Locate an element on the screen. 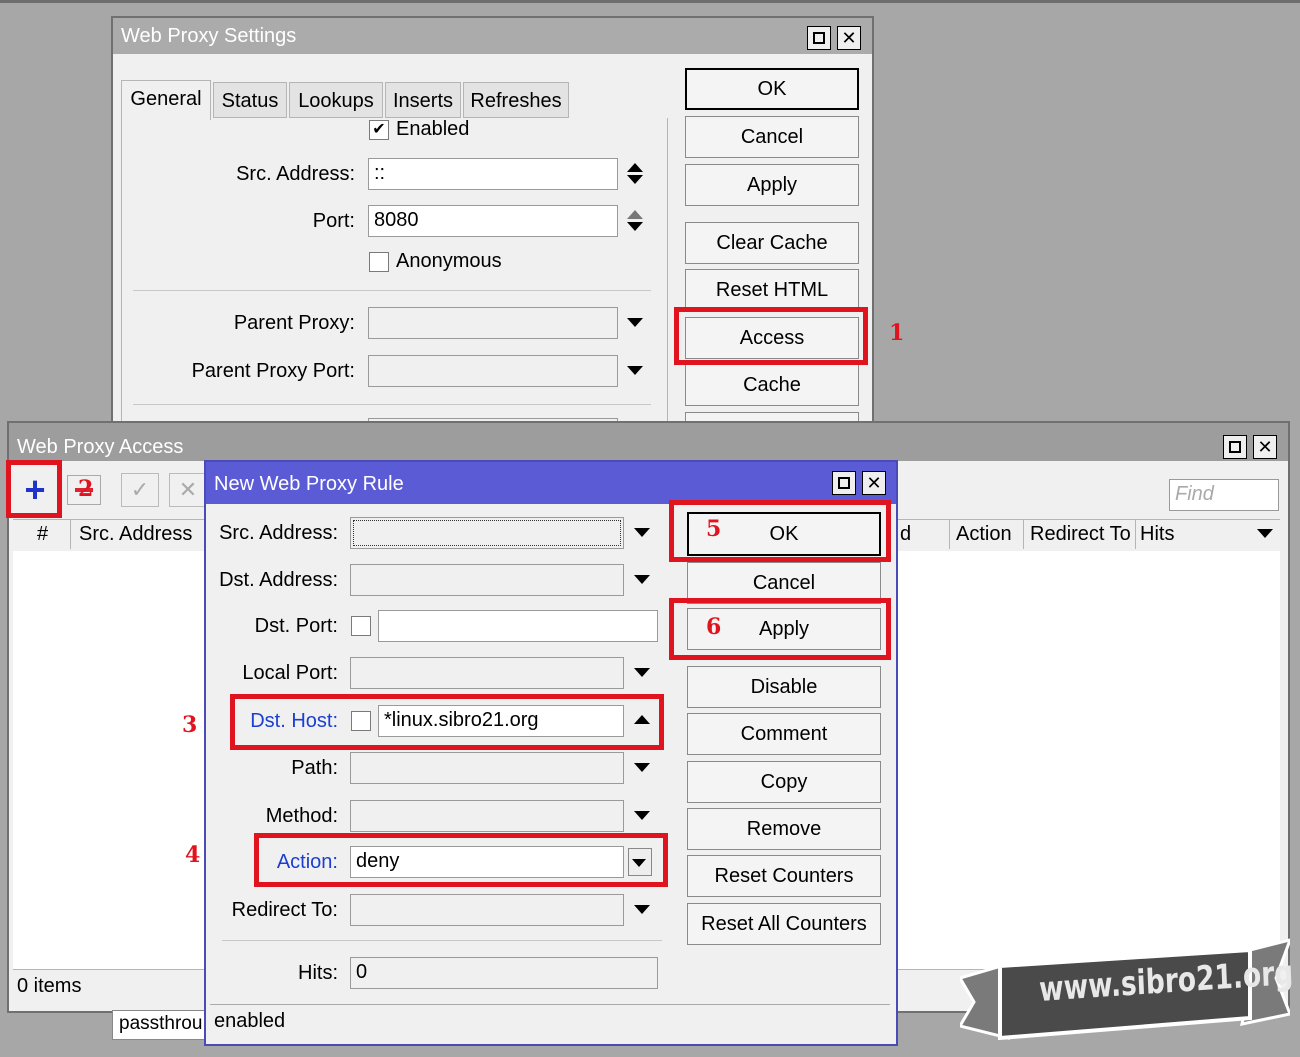  highlight-add is located at coordinates (34, 489).